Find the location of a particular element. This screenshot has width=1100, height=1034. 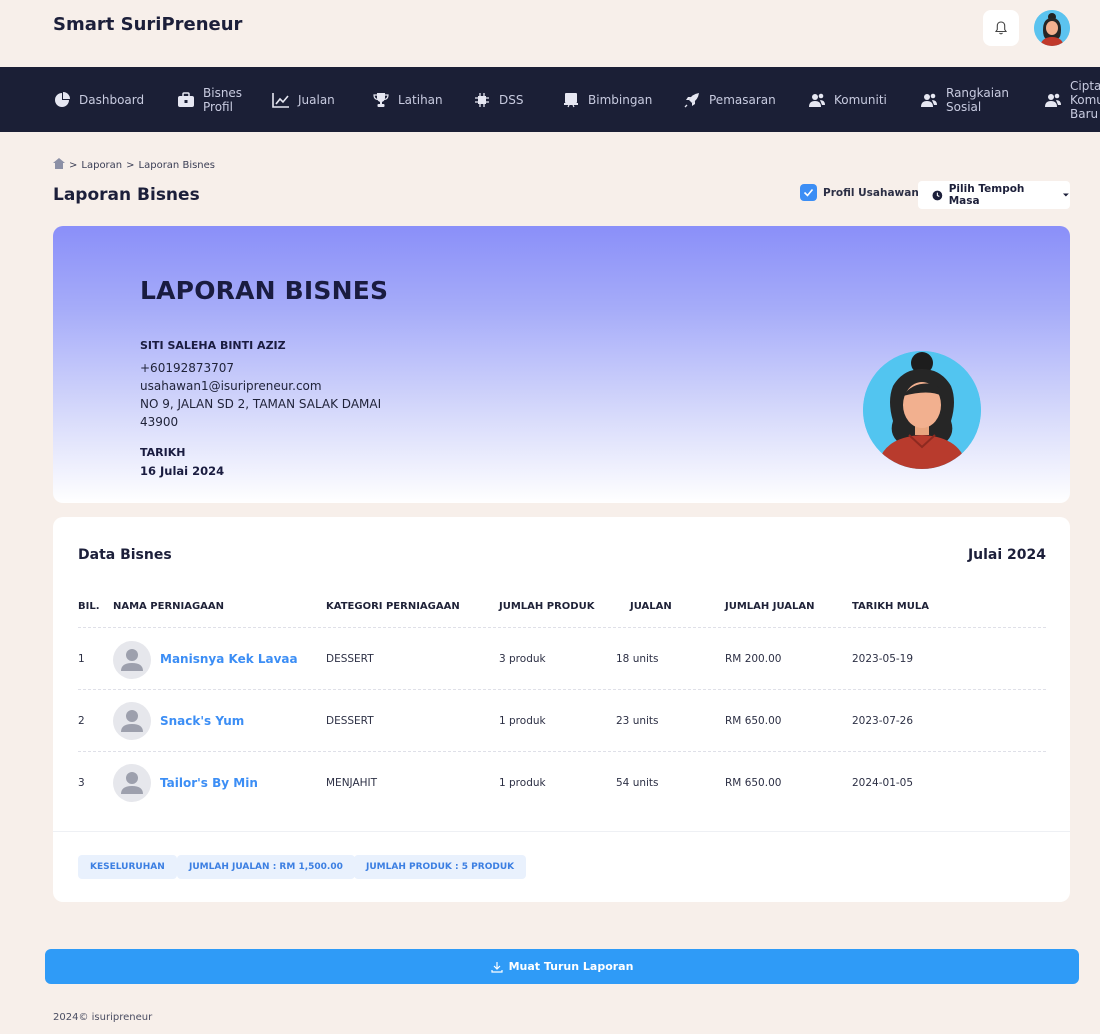

col-header: JUMLAH JUALAN is located at coordinates (770, 606).